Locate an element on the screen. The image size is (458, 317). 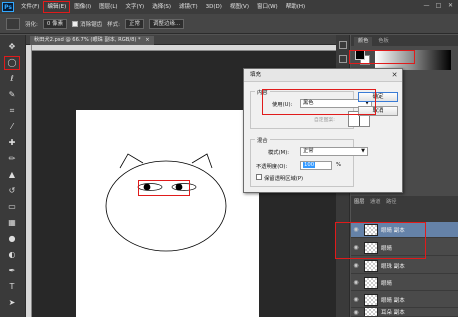
opacity-unit: % is located at coordinates (339, 165).